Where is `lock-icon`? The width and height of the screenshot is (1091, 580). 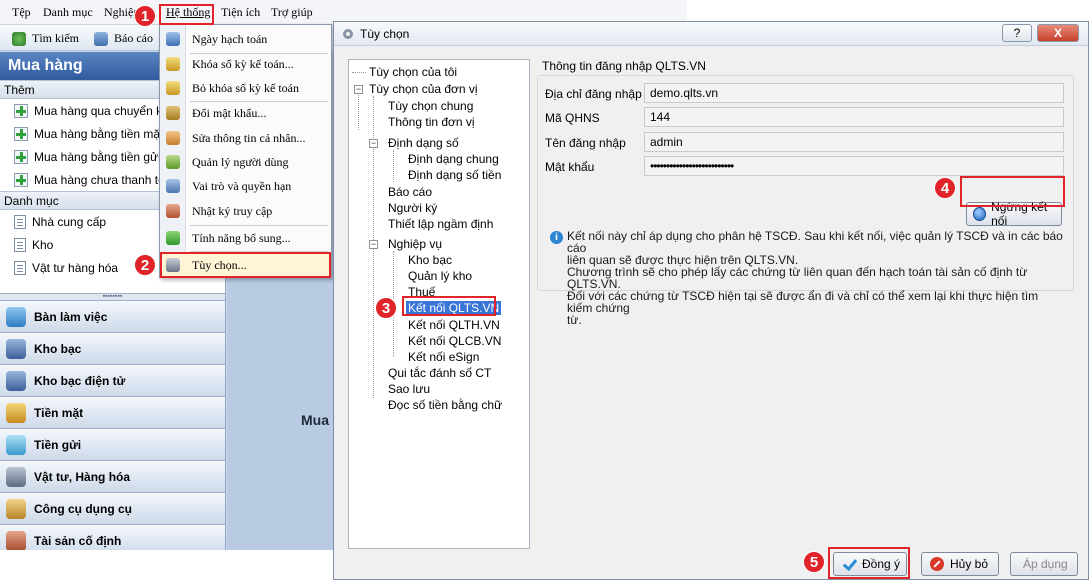 lock-icon is located at coordinates (173, 64).